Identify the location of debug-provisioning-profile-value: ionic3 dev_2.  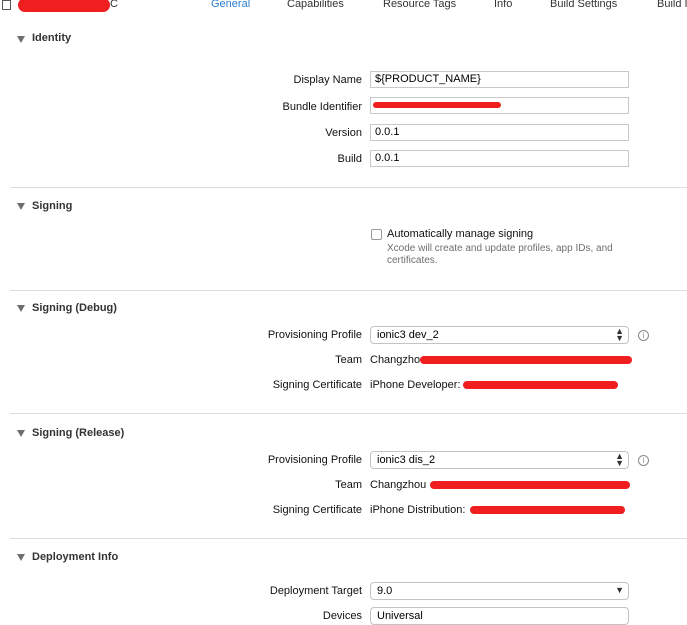
(408, 335).